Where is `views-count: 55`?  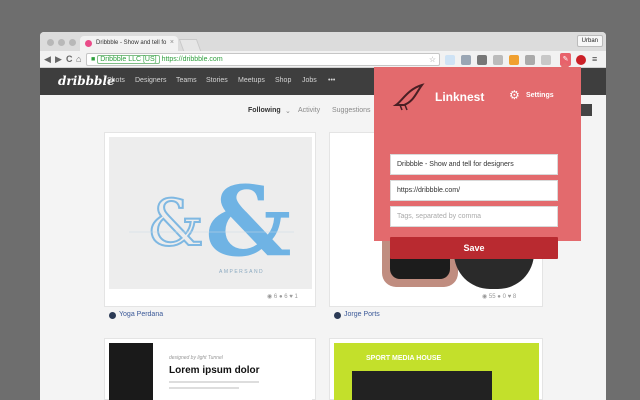
views-count: 55 is located at coordinates (492, 297).